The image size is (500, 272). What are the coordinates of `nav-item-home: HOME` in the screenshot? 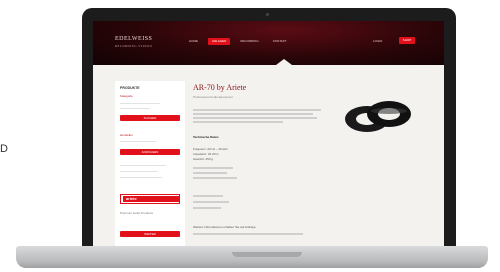 It's located at (193, 41).